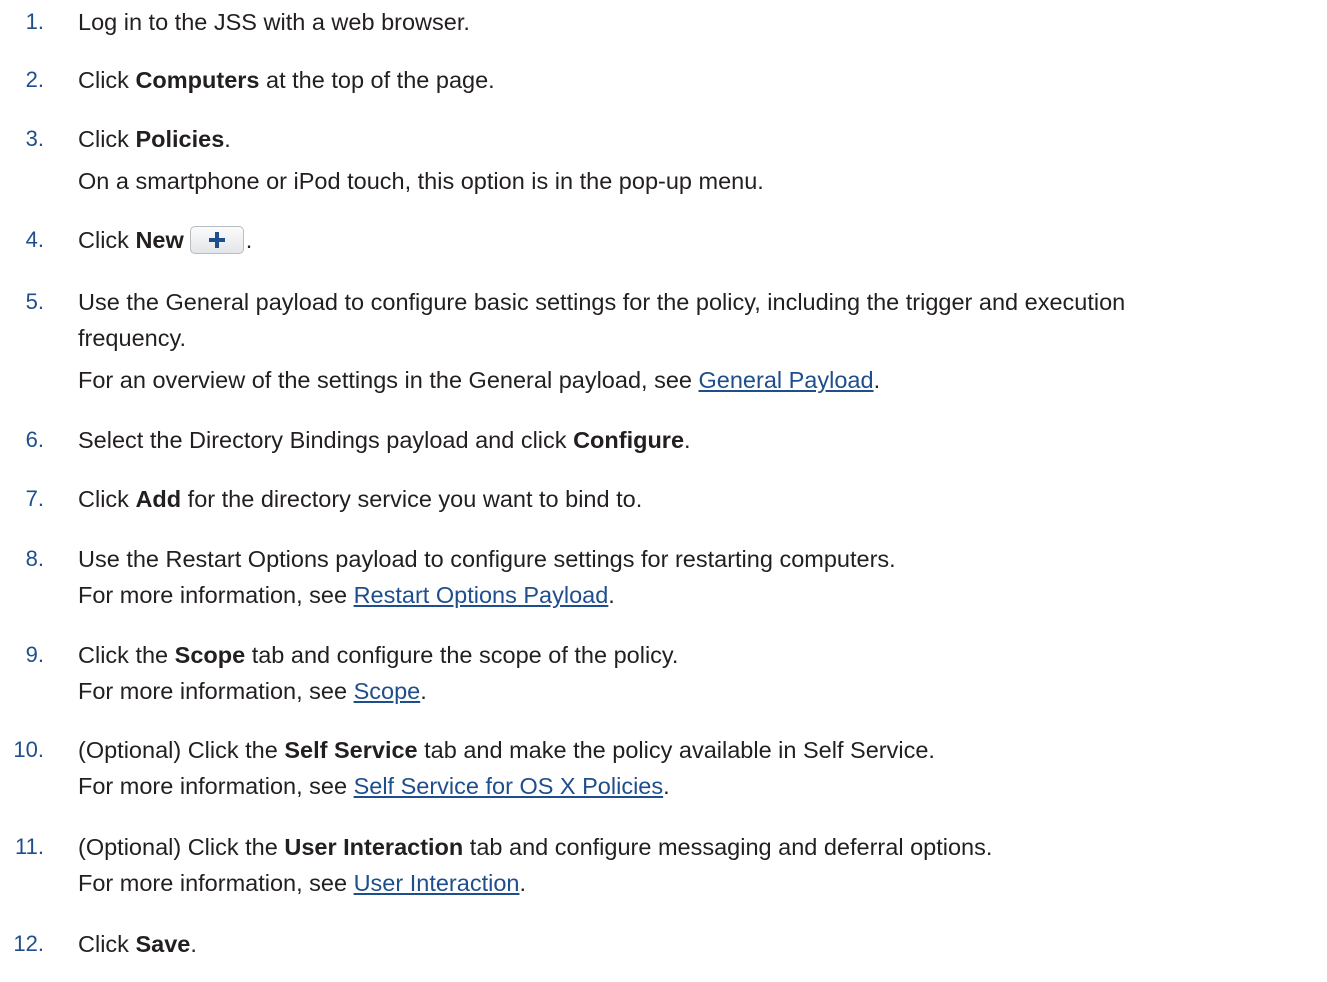  I want to click on ui-term-scope: Scope, so click(210, 655).